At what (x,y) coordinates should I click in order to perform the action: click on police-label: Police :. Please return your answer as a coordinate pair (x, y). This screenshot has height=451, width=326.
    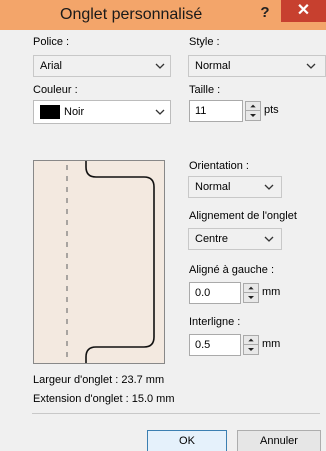
    Looking at the image, I should click on (51, 42).